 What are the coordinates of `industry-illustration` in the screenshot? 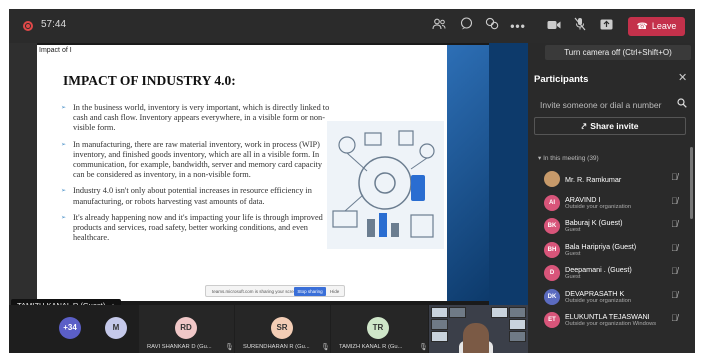 It's located at (385, 185).